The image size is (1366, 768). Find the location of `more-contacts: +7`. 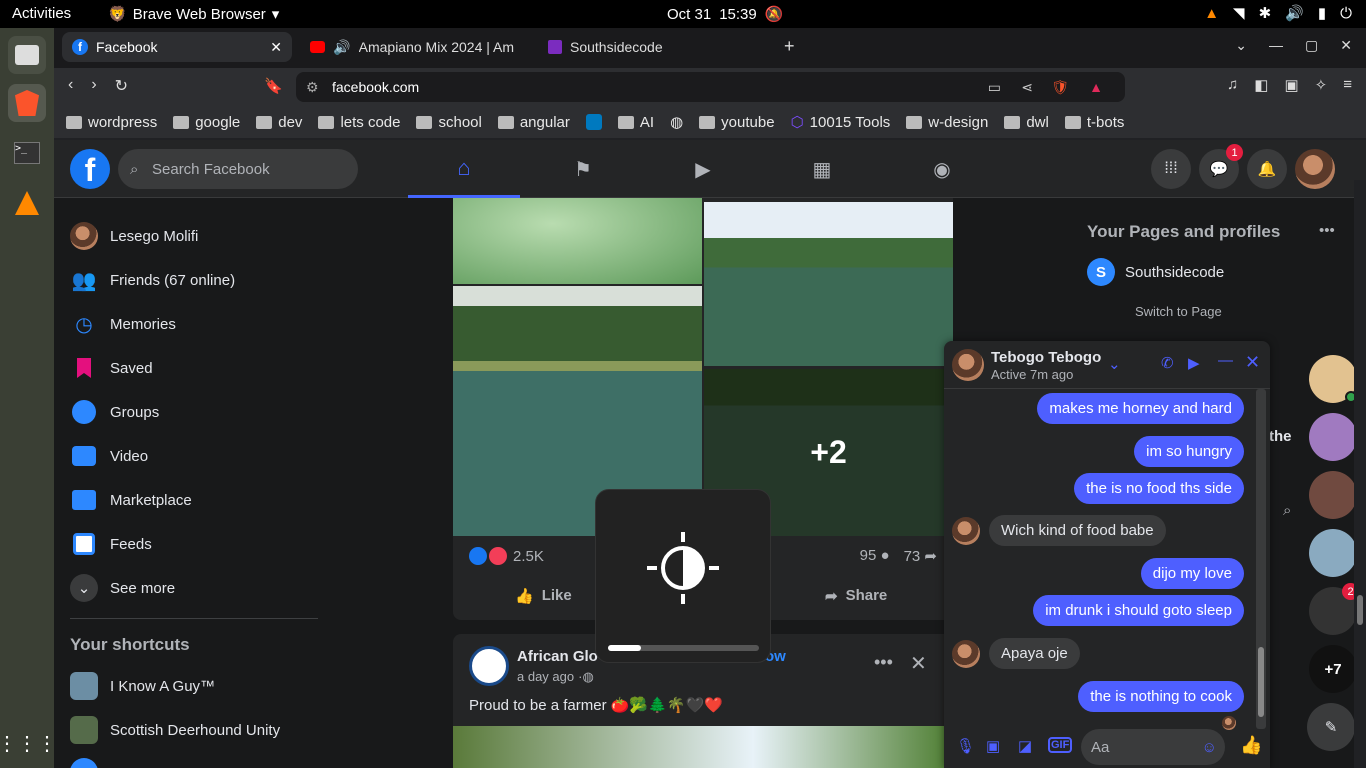

more-contacts: +7 is located at coordinates (1333, 669).